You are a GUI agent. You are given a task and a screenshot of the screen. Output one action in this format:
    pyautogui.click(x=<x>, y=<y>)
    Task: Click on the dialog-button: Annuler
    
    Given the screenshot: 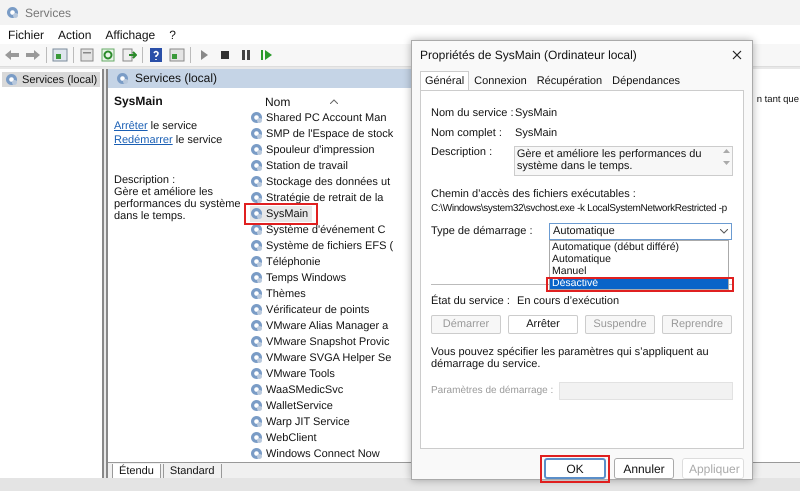 What is the action you would take?
    pyautogui.click(x=644, y=468)
    